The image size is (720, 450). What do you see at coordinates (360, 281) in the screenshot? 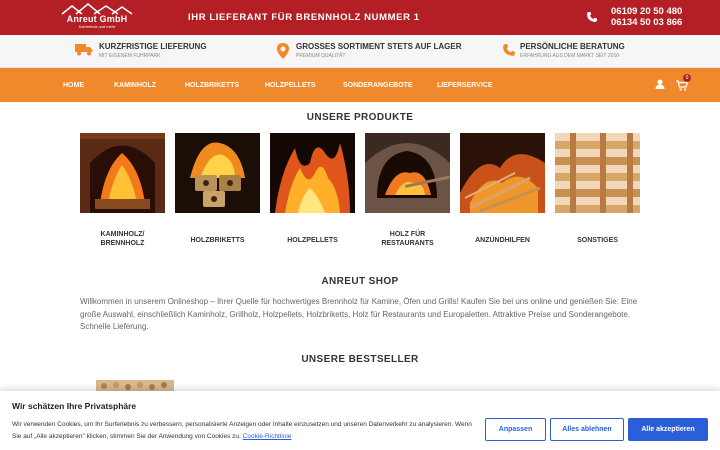
I see `shop-title: ANREUT SHOP` at bounding box center [360, 281].